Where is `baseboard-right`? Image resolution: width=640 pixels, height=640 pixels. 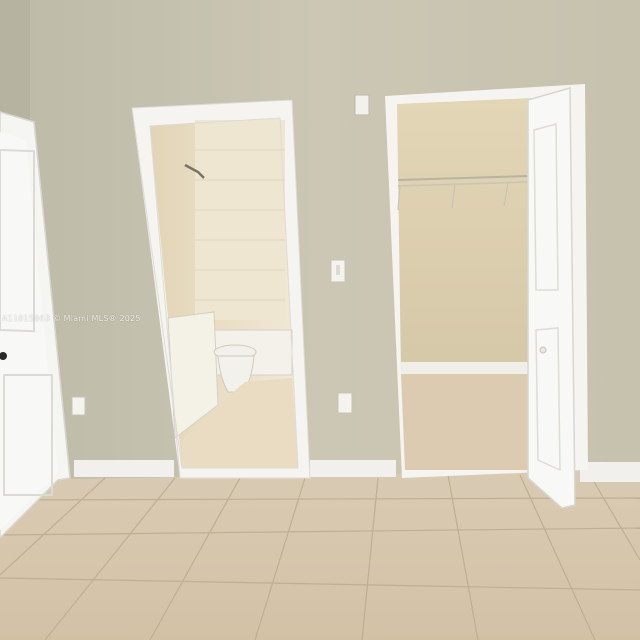
baseboard-right is located at coordinates (610, 472).